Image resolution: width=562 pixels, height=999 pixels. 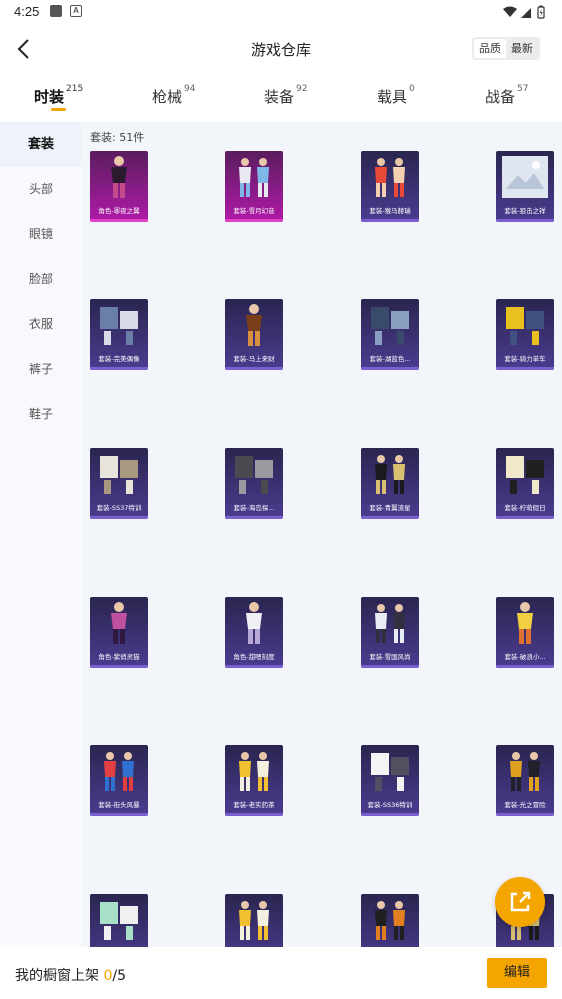 What do you see at coordinates (522, 48) in the screenshot?
I see `sort-by-newest: 最新` at bounding box center [522, 48].